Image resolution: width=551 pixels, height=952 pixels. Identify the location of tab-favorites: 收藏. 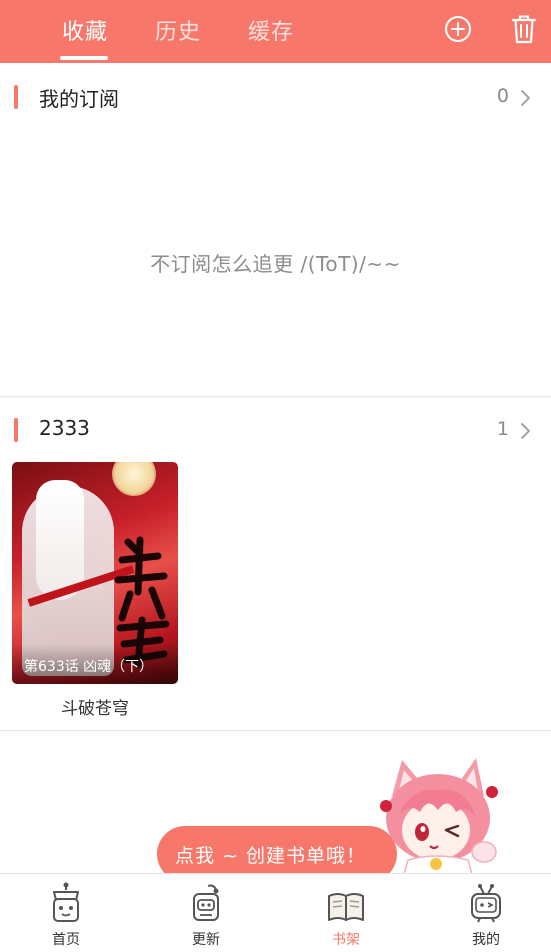
(85, 30).